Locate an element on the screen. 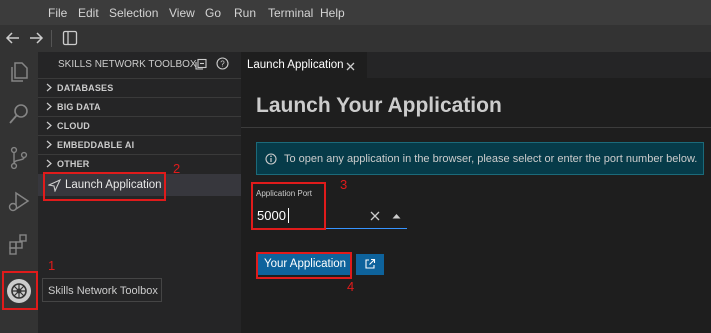 This screenshot has width=711, height=333. page-title: Launch Your Application is located at coordinates (379, 105).